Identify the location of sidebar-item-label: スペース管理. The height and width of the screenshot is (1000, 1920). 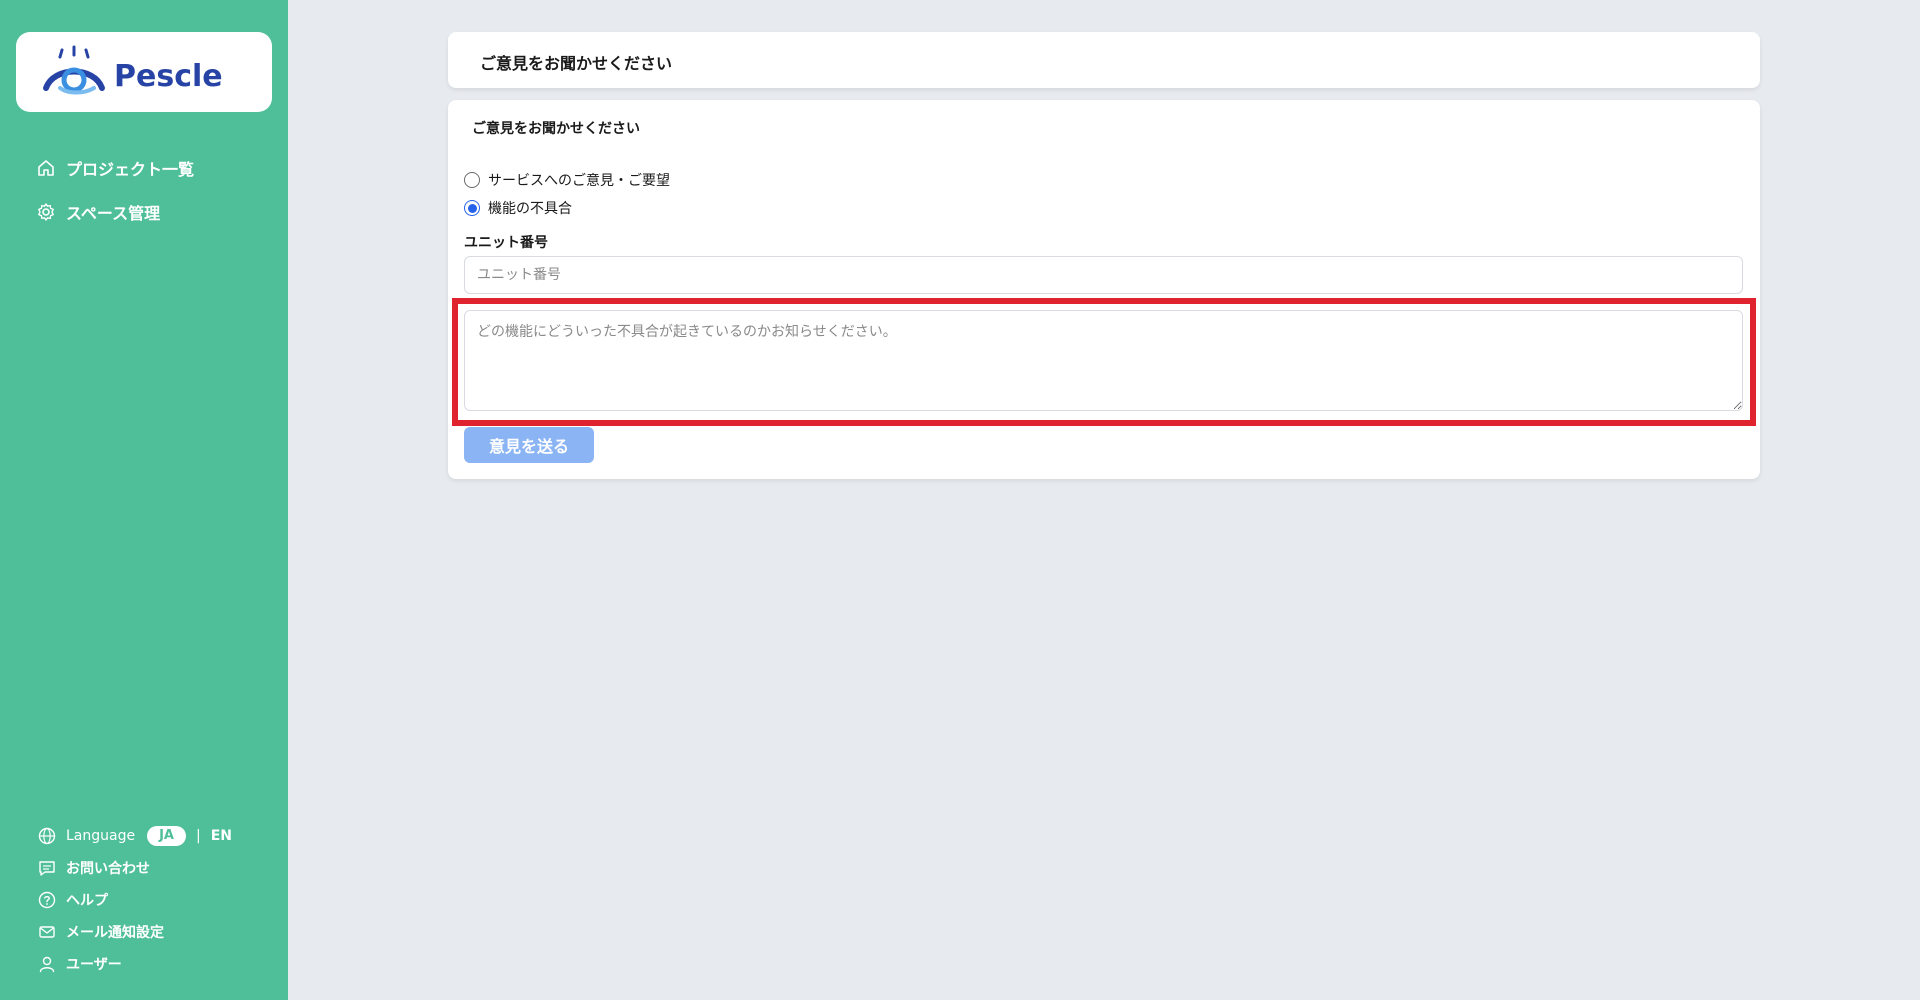
(113, 213).